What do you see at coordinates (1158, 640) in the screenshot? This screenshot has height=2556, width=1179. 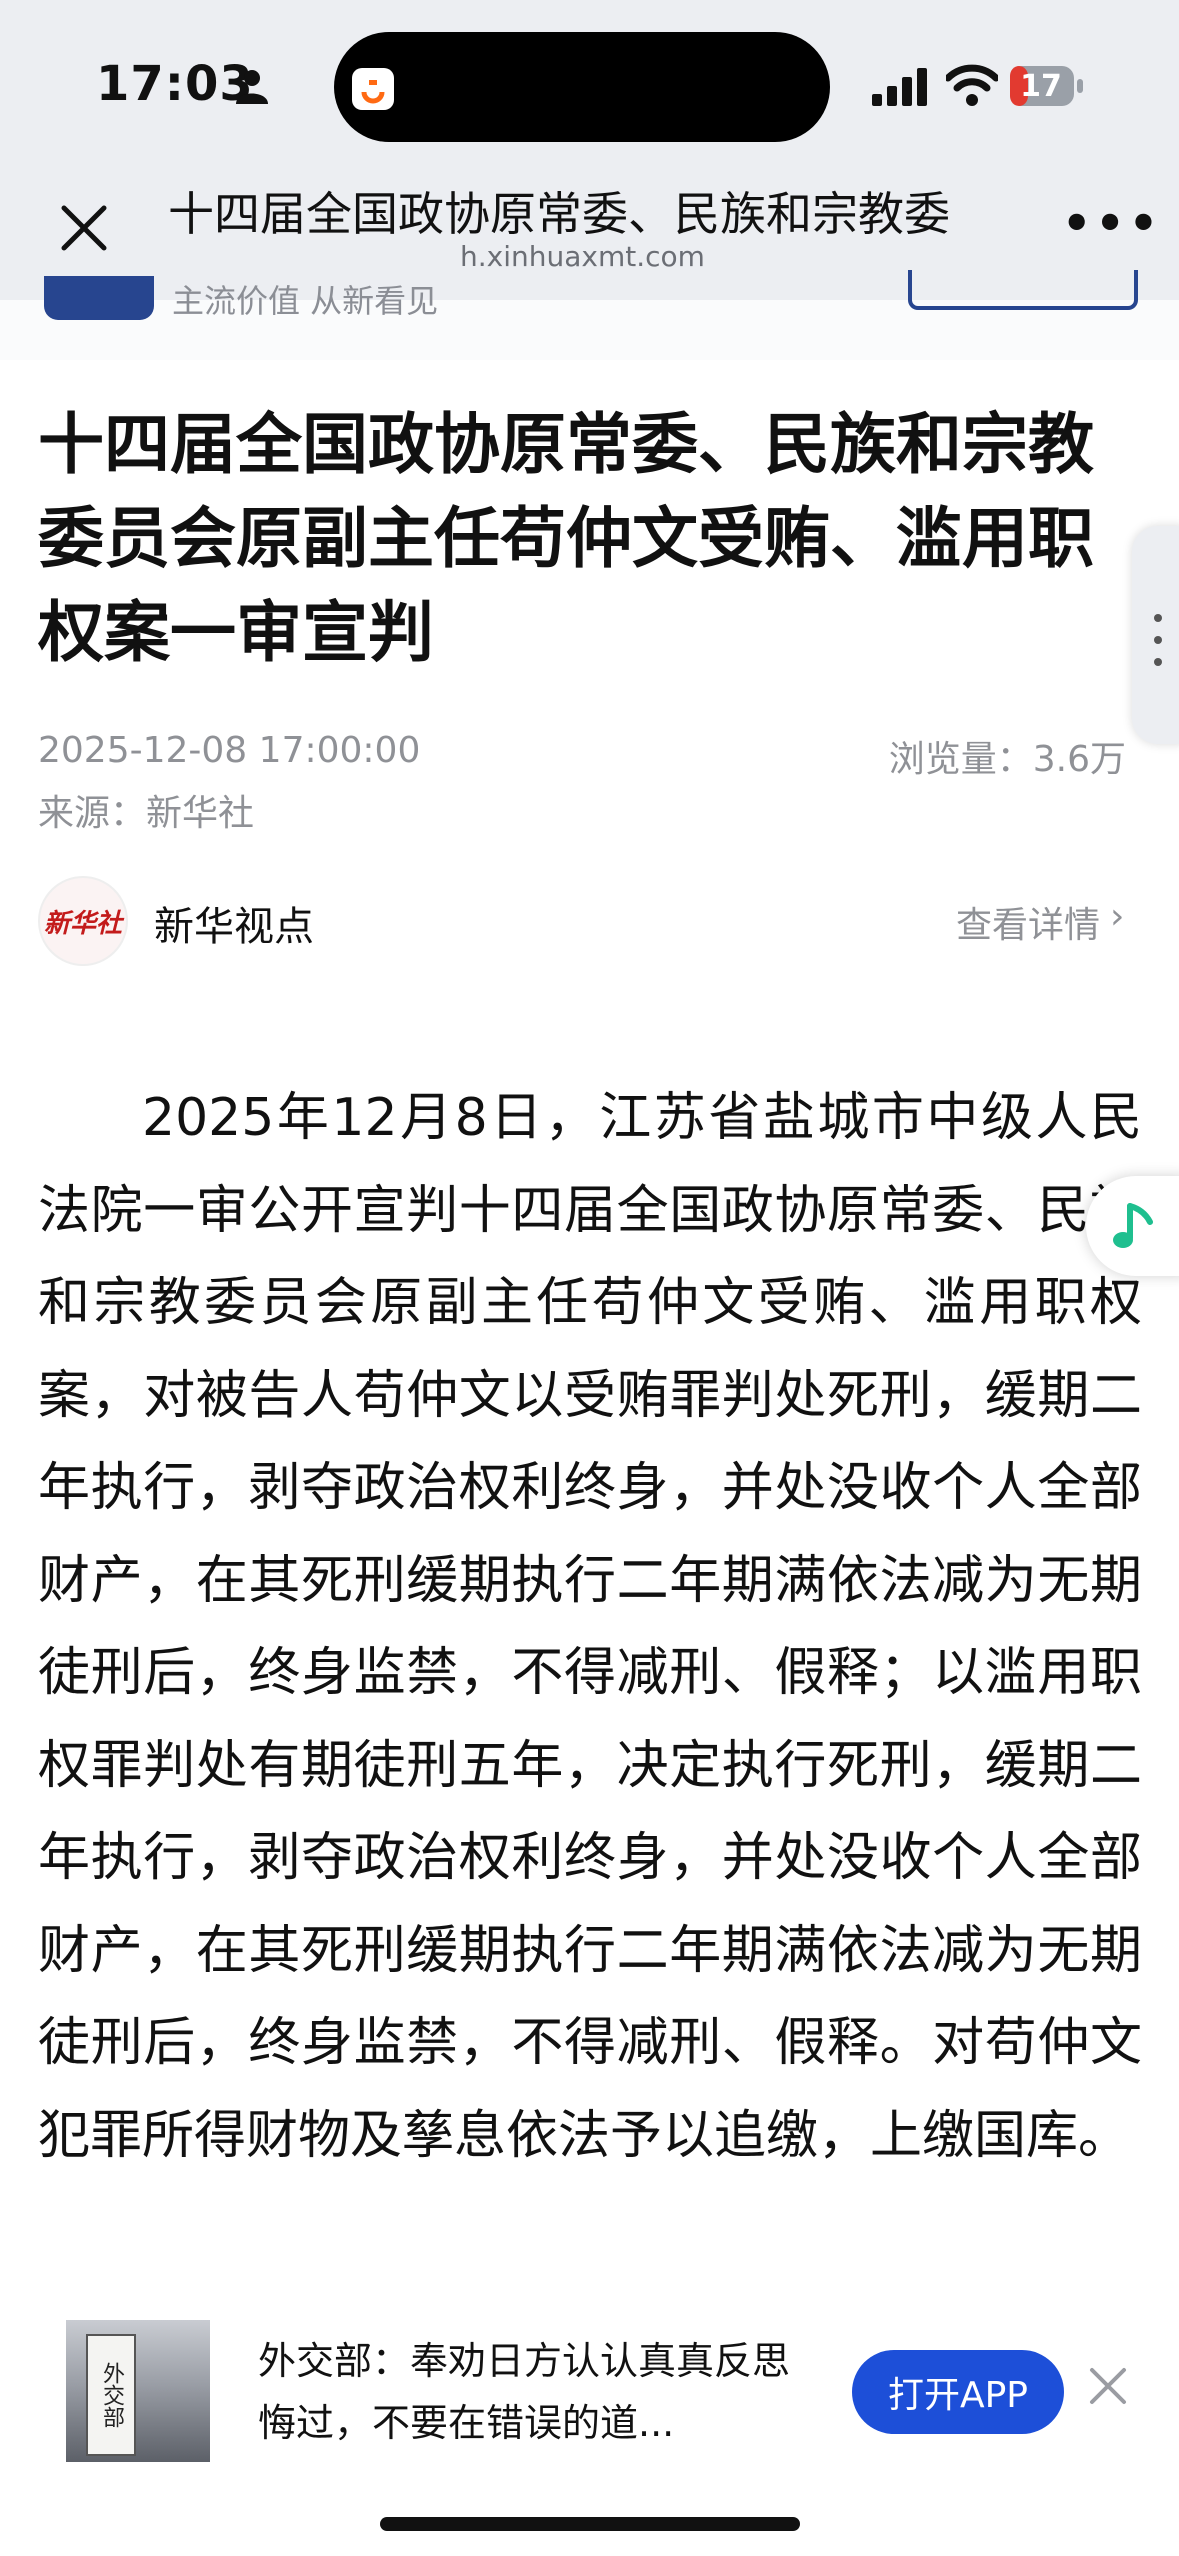 I see `vertical-dots-icon` at bounding box center [1158, 640].